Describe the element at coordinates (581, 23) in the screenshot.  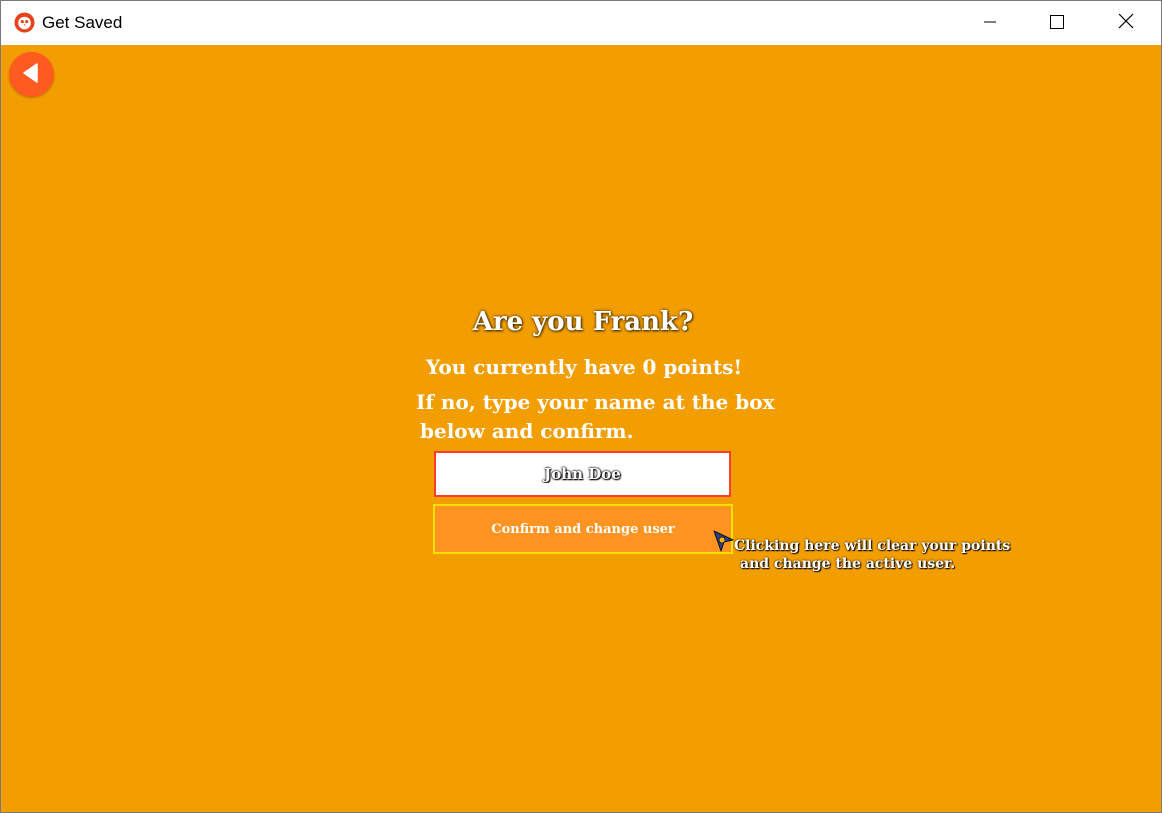
I see `title-bar: Get Saved` at that location.